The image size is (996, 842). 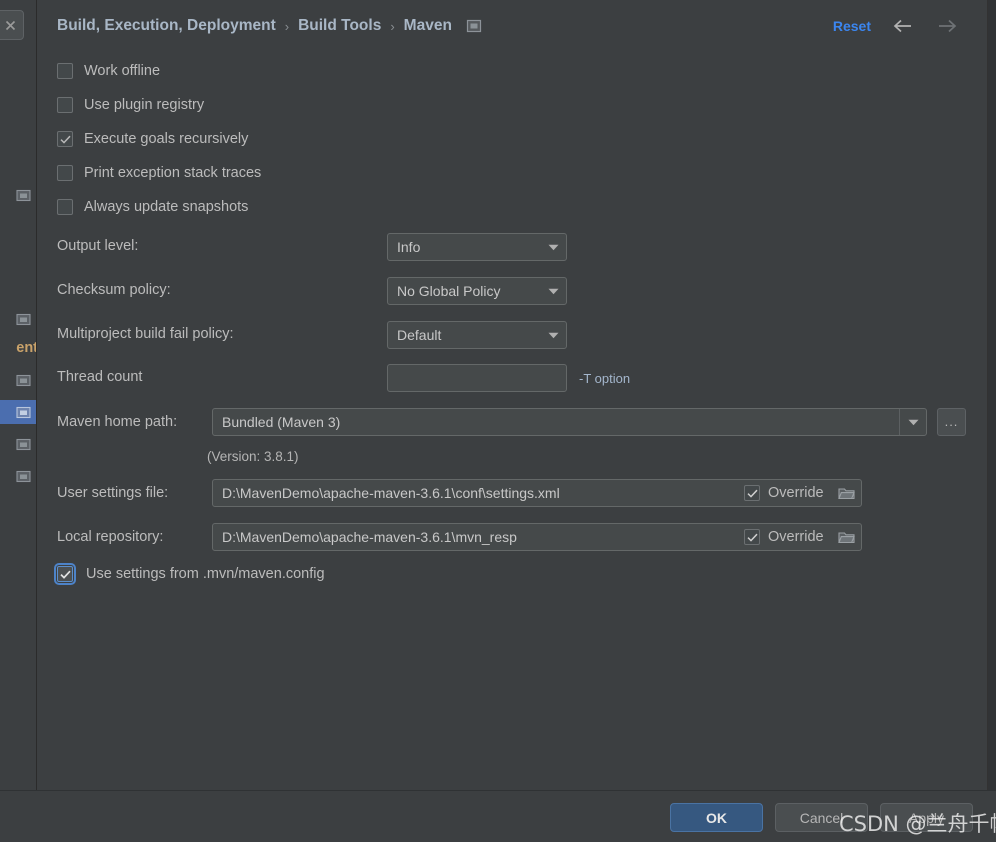 I want to click on checkbox-always-update-snapshots: Always update snapshots, so click(x=152, y=207).